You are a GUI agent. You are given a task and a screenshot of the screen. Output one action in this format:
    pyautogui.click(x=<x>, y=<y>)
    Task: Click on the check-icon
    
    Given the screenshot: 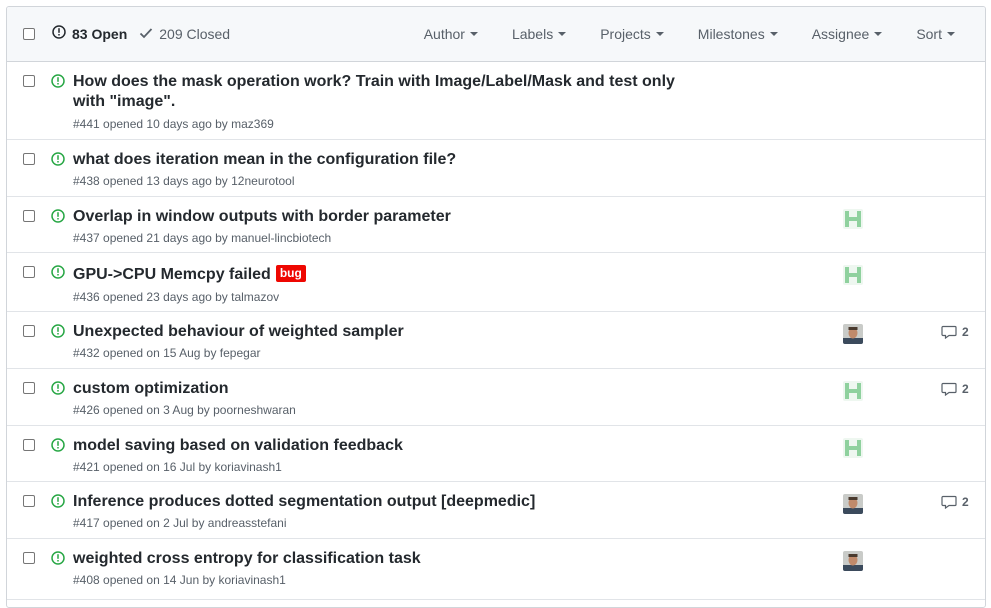 What is the action you would take?
    pyautogui.click(x=146, y=34)
    